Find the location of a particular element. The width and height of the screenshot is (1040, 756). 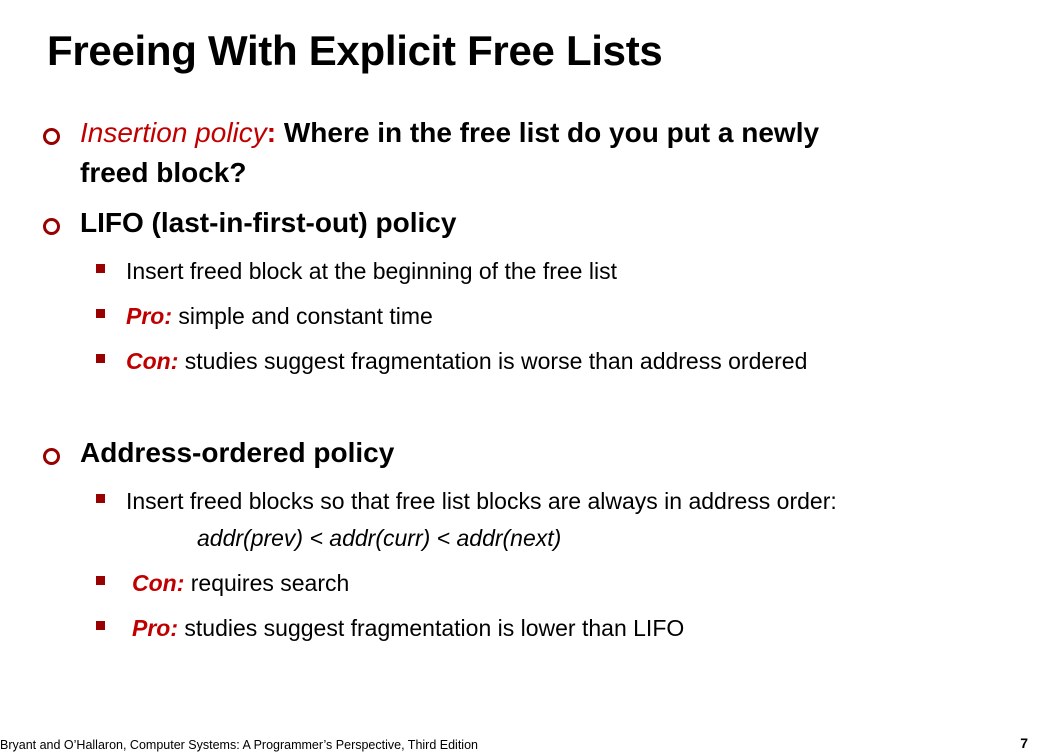

address-item-con: Con: requires search is located at coordinates (240, 583).